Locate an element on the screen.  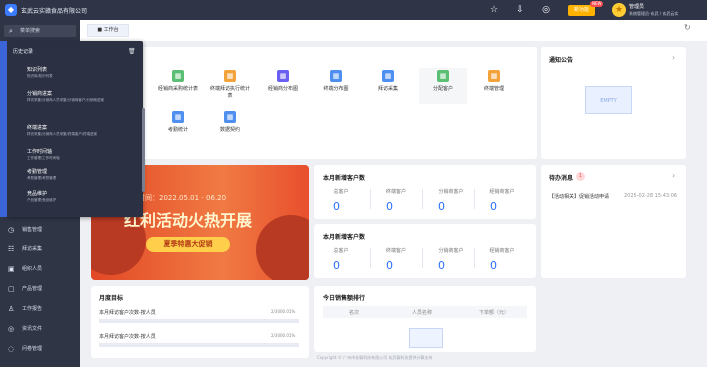
shortcut-assign-customer: ▦ 分配客户 is located at coordinates (443, 86).